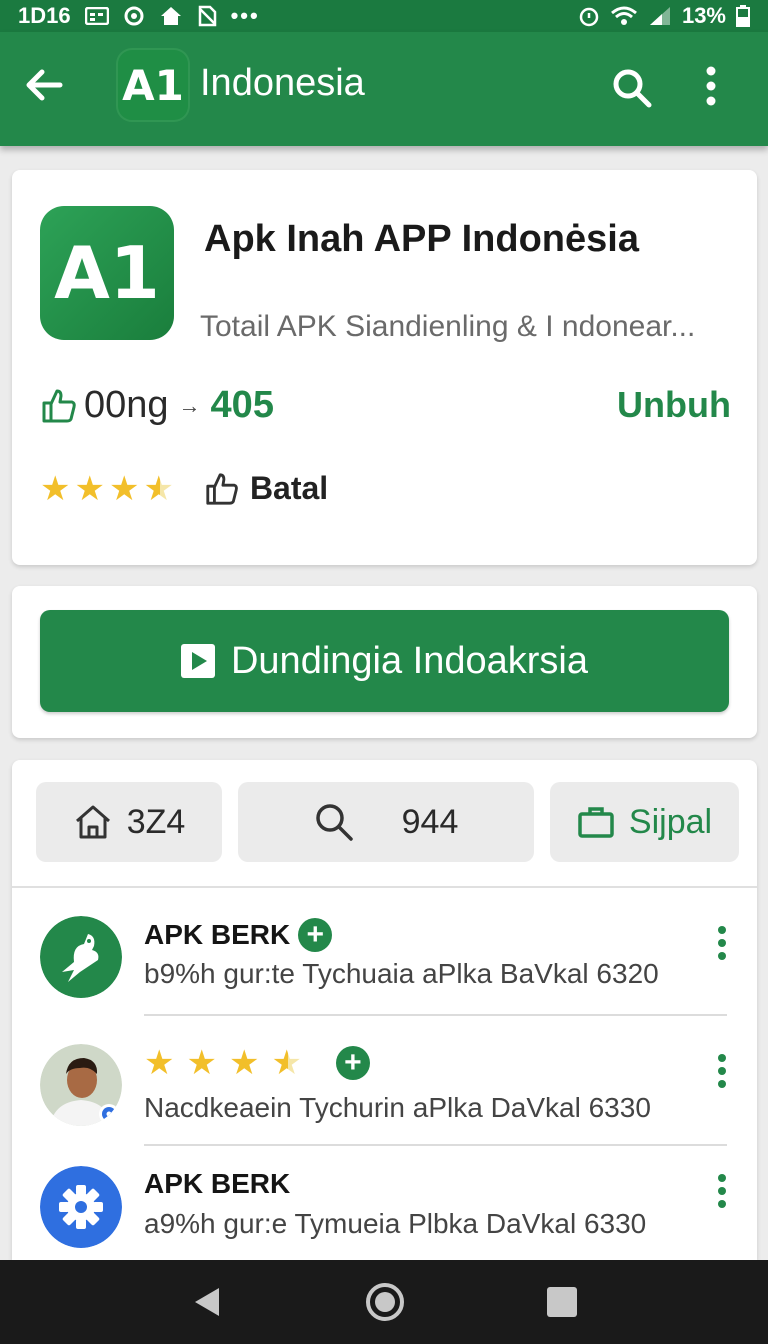 This screenshot has height=1344, width=768. Describe the element at coordinates (670, 821) in the screenshot. I see `chip-bag-label: Sijpal` at that location.